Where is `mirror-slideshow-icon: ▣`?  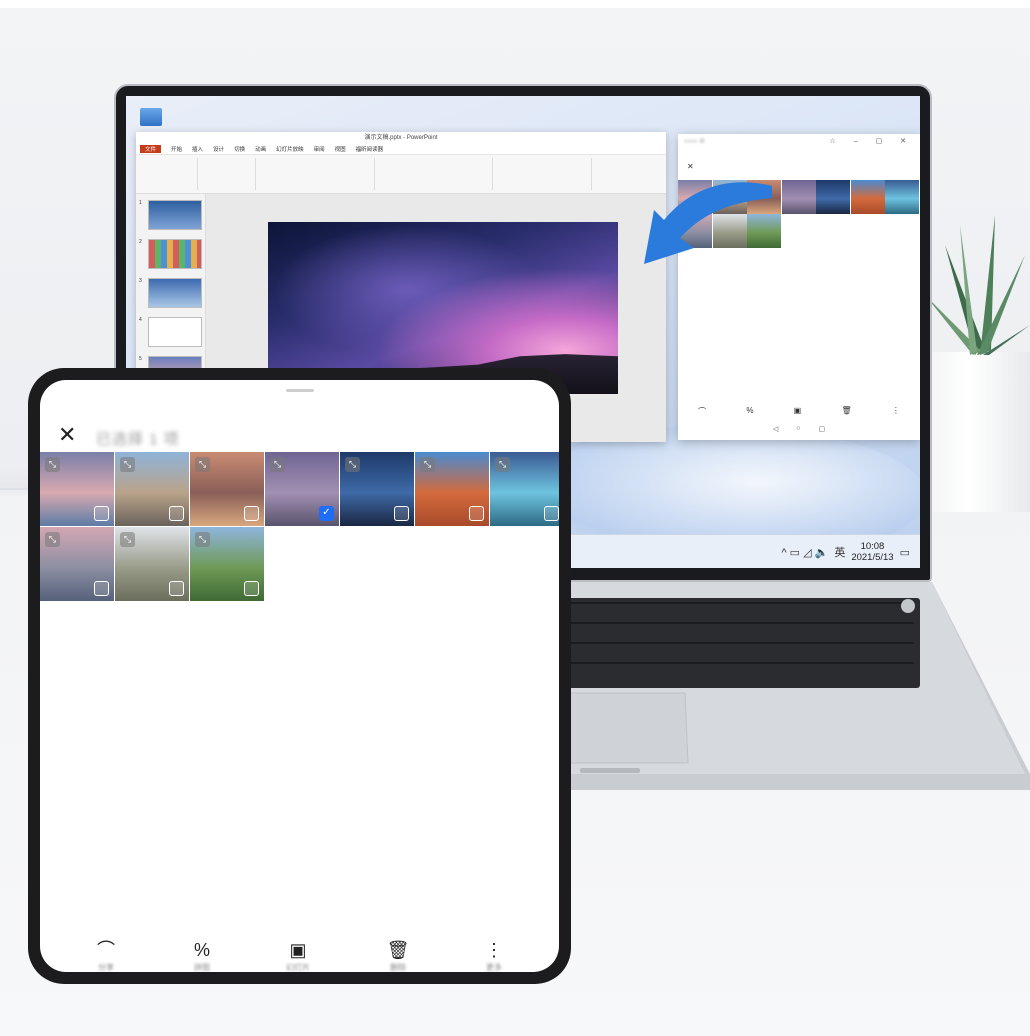
mirror-slideshow-icon: ▣ is located at coordinates (798, 411).